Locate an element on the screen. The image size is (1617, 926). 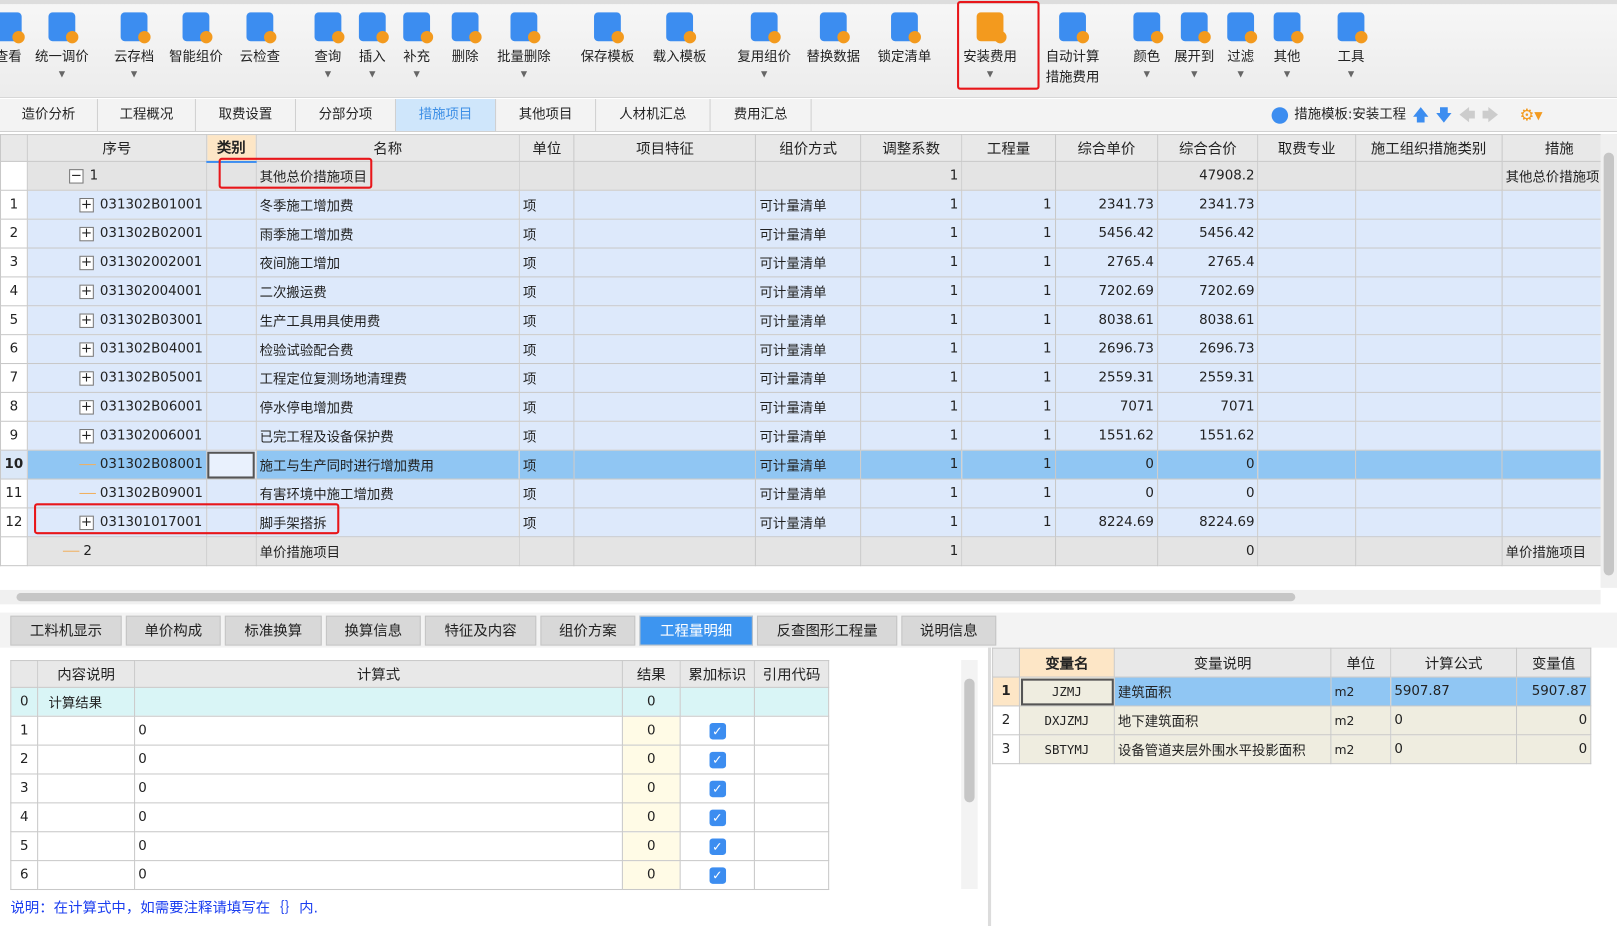
move-up-icon: 🡅 is located at coordinates (1420, 115).